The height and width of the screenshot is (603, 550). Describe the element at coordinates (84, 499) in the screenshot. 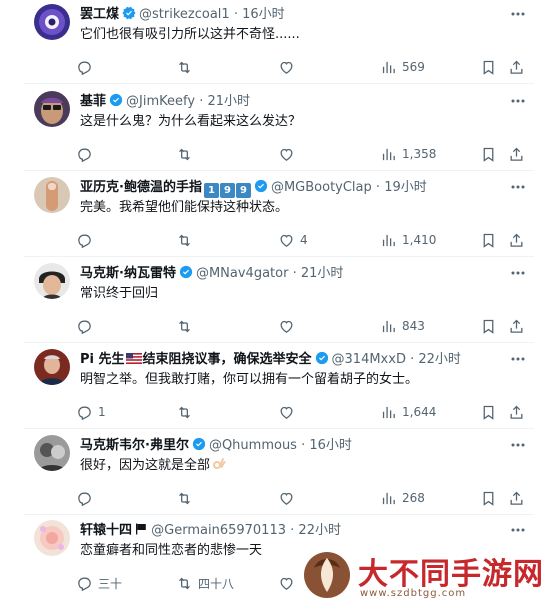

I see `reply-icon` at that location.